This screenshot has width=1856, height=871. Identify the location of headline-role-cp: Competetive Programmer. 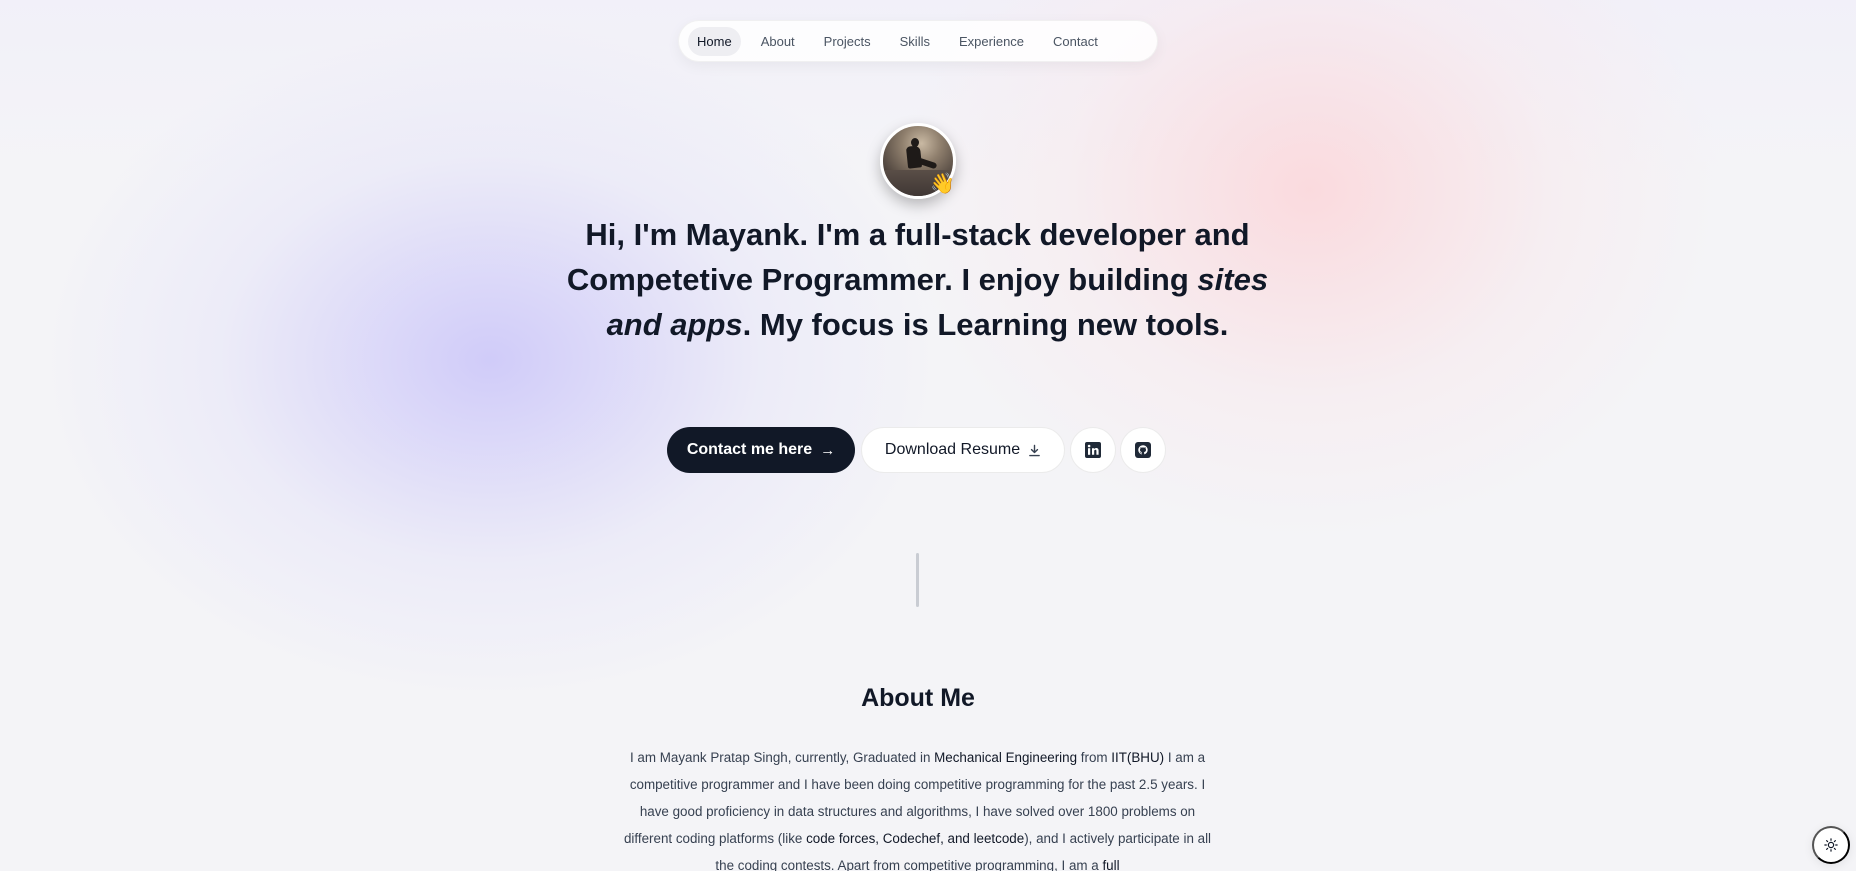
(755, 279).